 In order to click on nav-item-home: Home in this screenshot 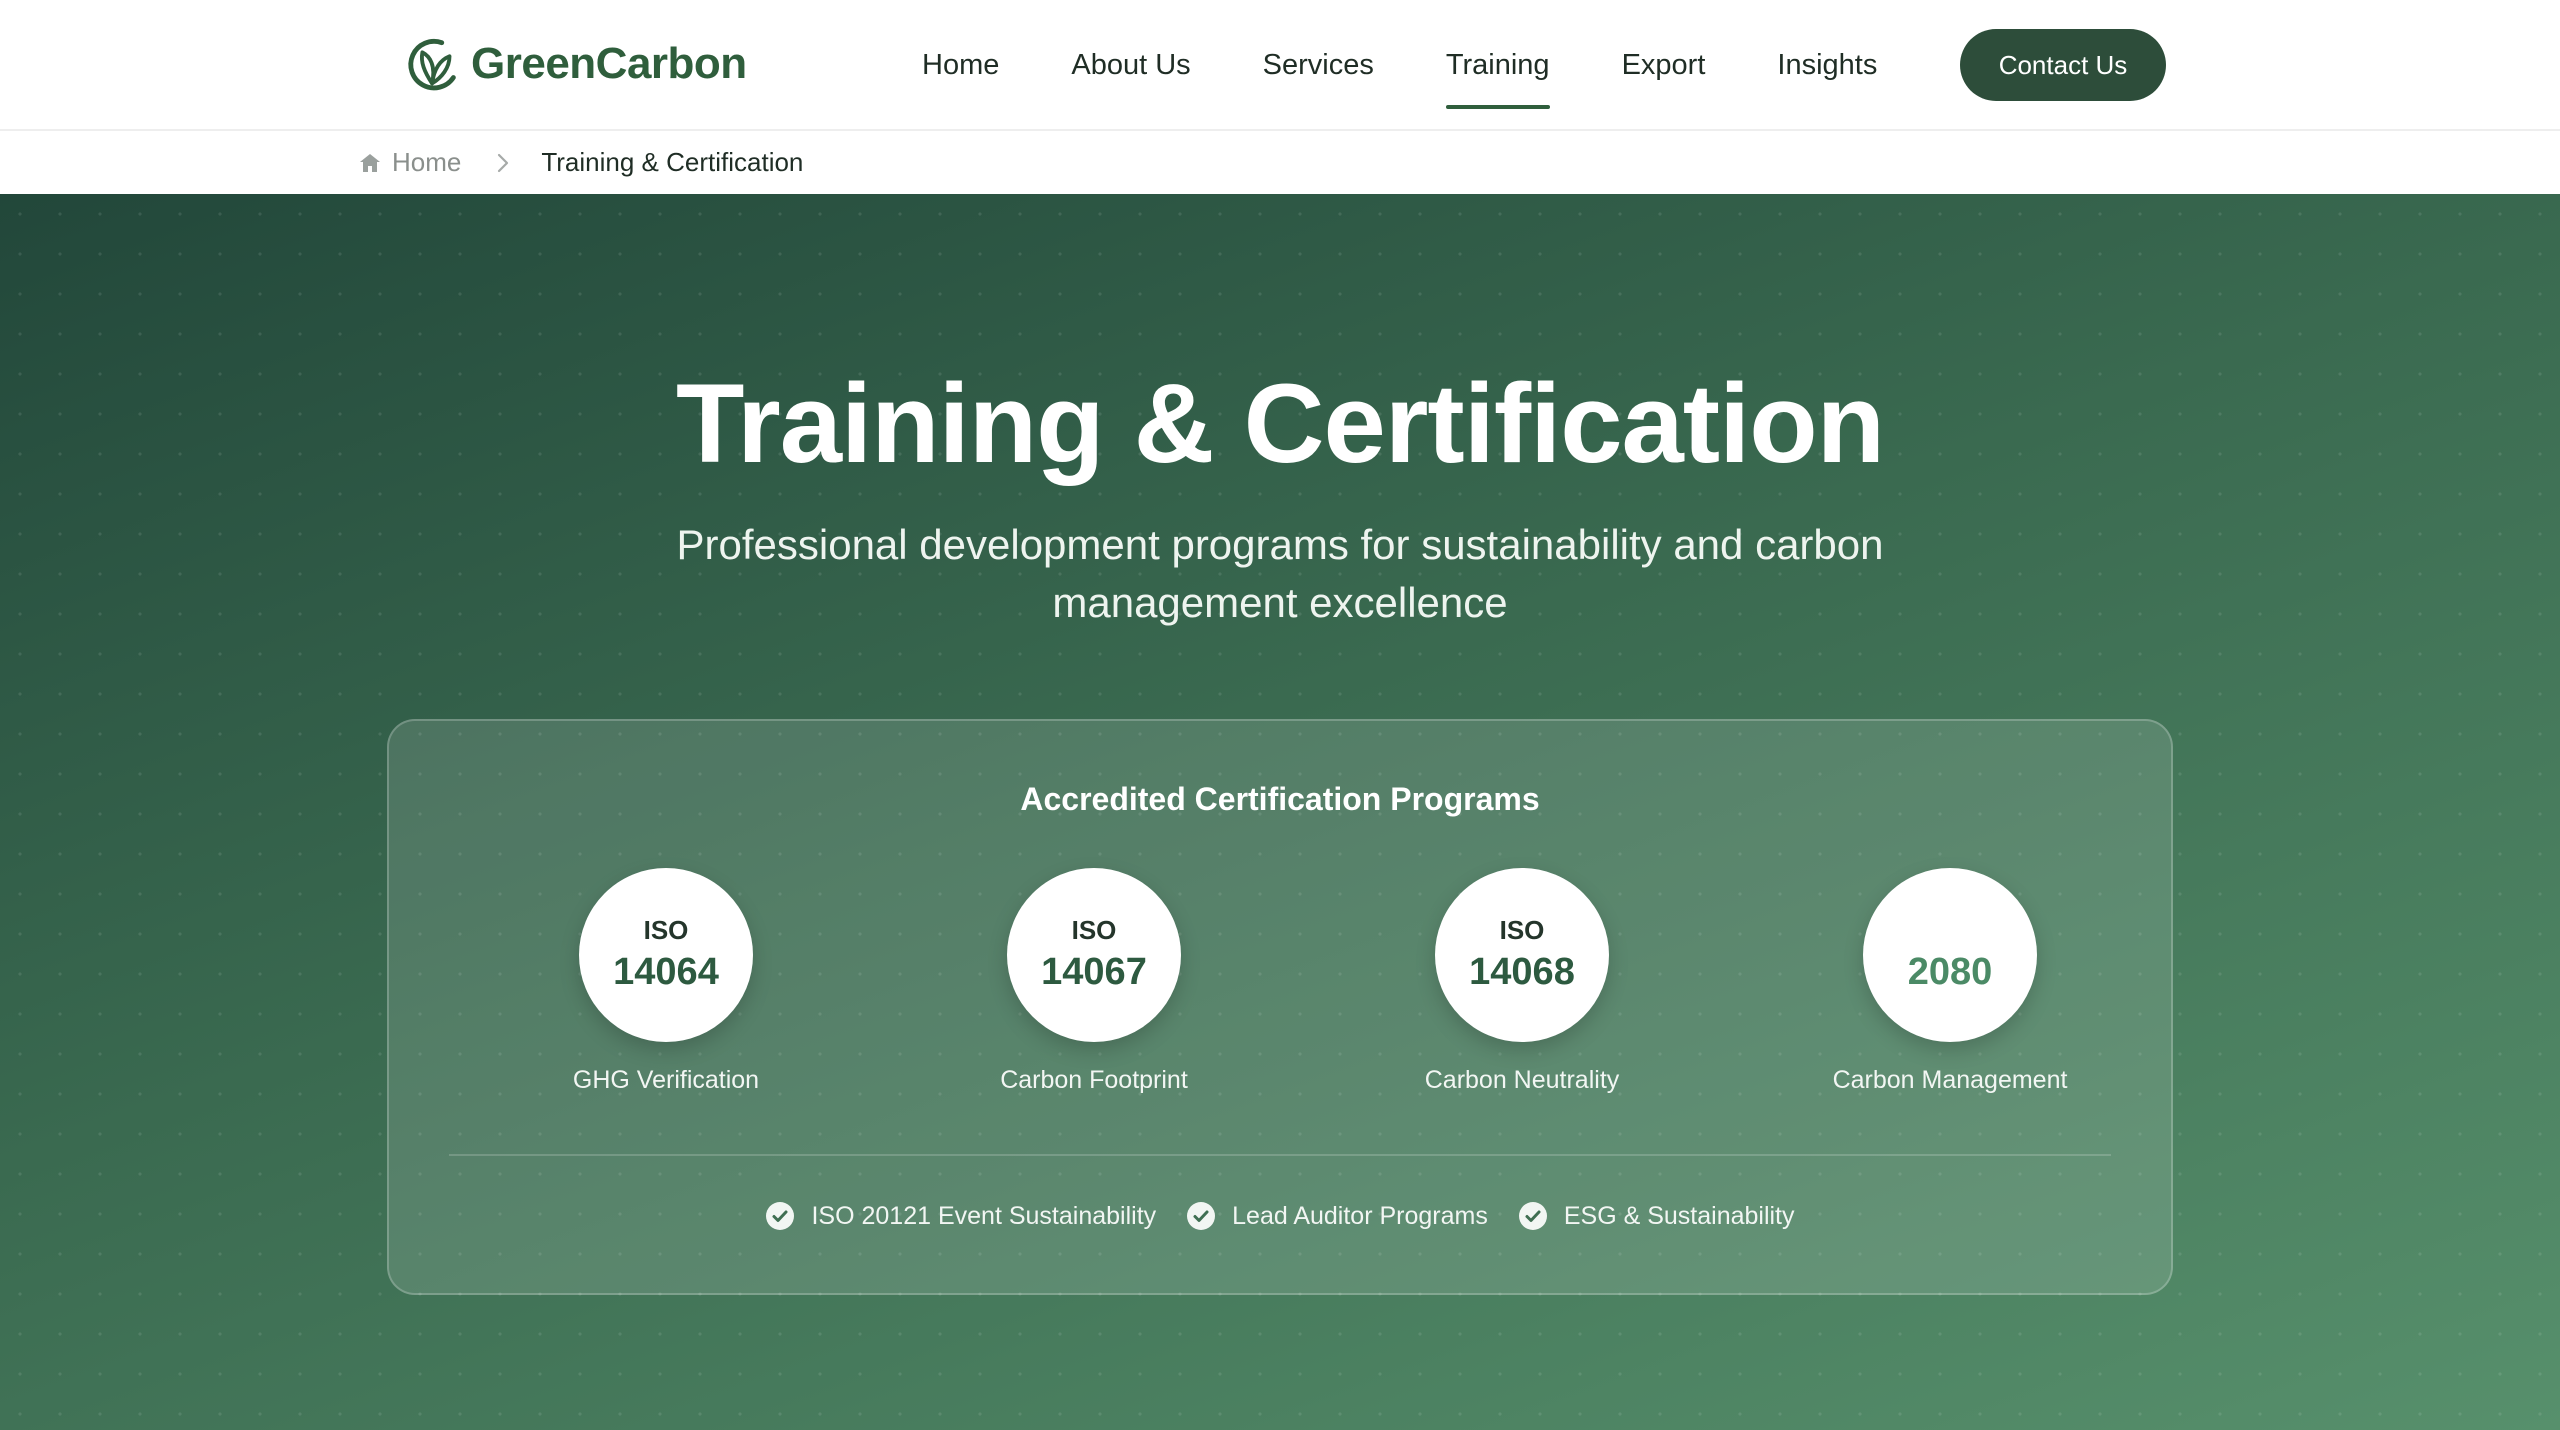, I will do `click(960, 65)`.